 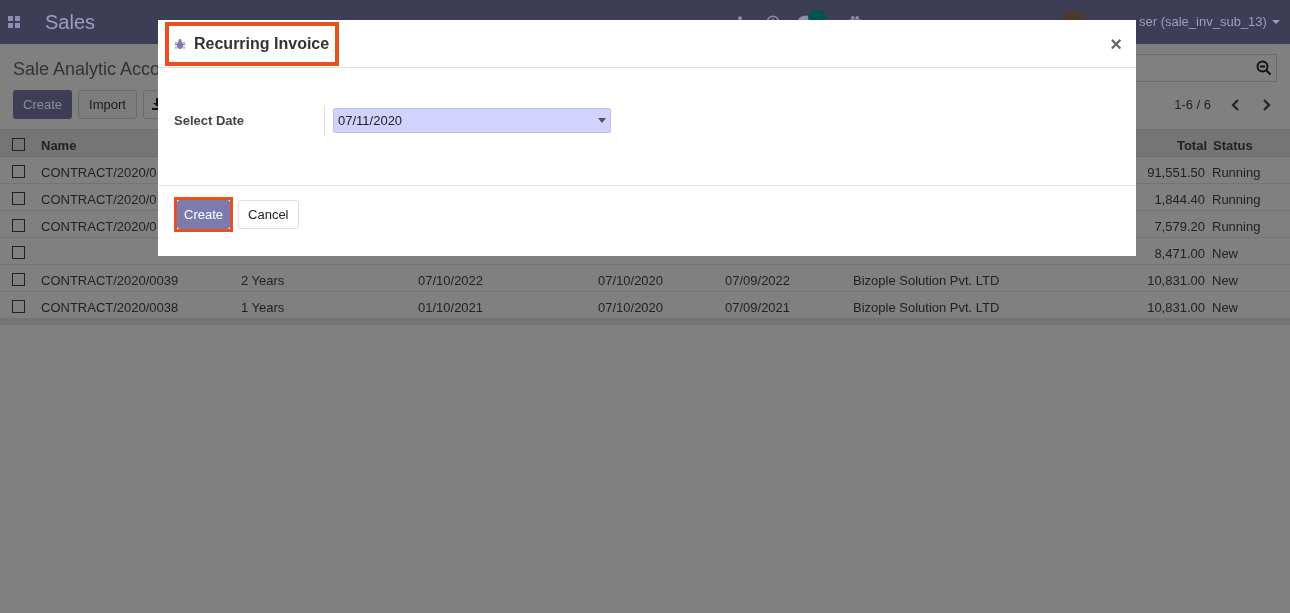 What do you see at coordinates (1191, 146) in the screenshot?
I see `column-header: Total` at bounding box center [1191, 146].